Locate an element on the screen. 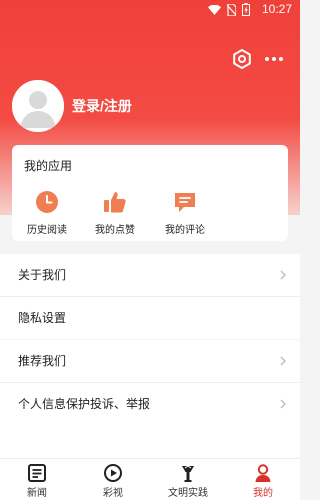 This screenshot has width=320, height=500. app-history-label: 历史阅读 is located at coordinates (47, 230).